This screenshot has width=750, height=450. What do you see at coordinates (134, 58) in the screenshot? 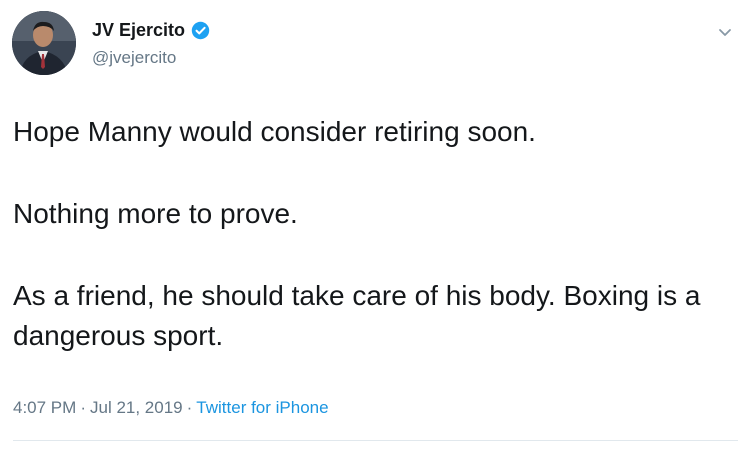
I see `author-handle: @jvejercito` at bounding box center [134, 58].